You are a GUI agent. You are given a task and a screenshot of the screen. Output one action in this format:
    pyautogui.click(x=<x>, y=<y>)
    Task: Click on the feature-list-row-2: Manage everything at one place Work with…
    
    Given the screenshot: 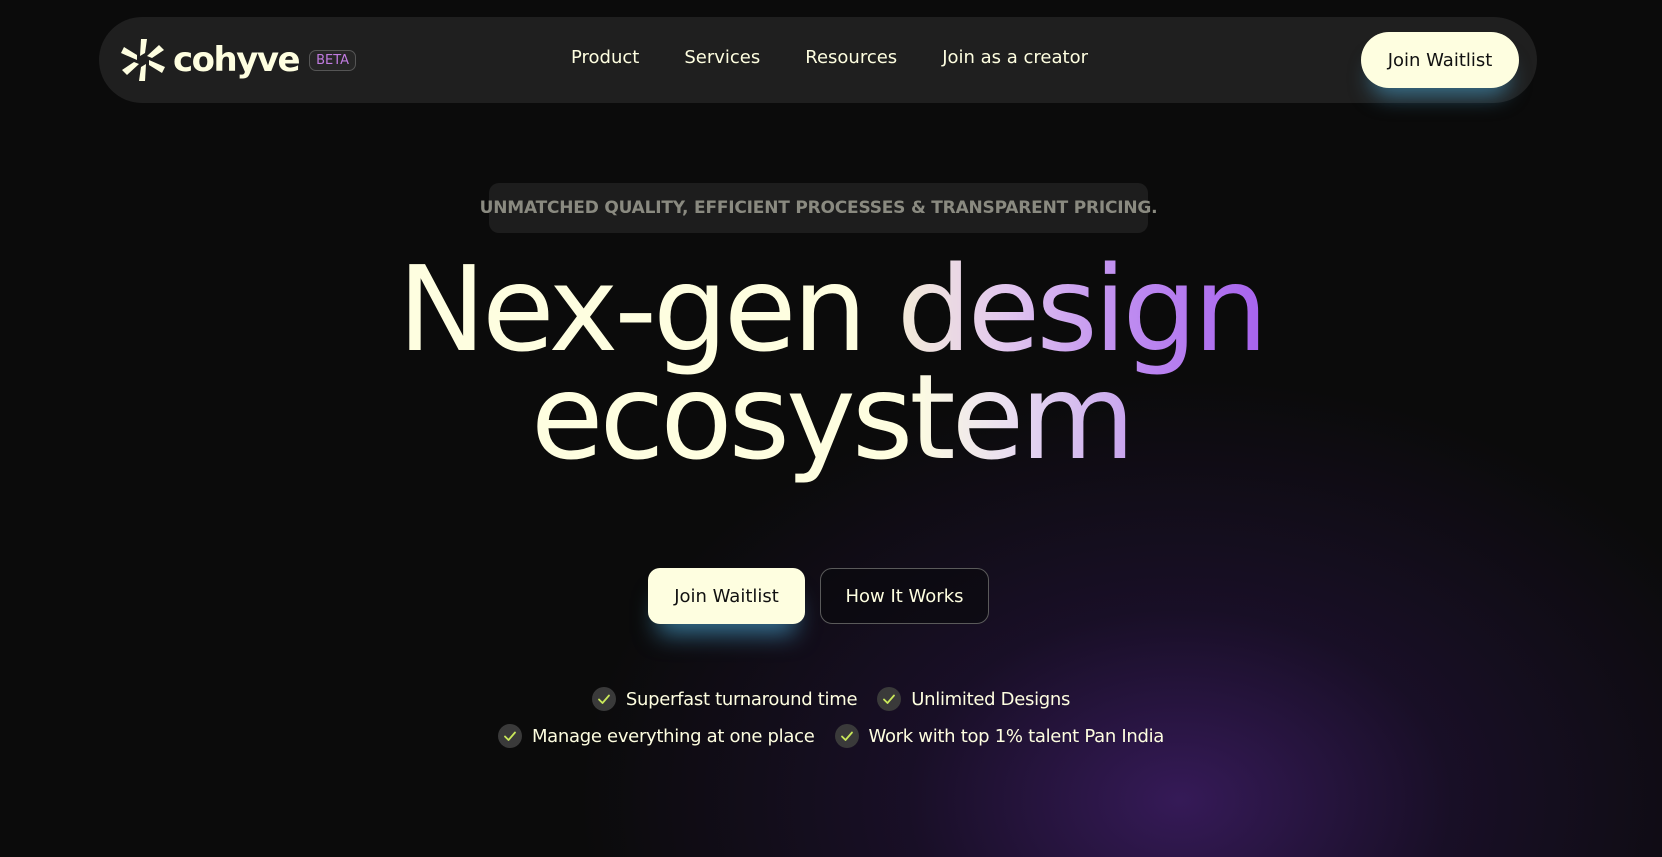 What is the action you would take?
    pyautogui.click(x=831, y=736)
    